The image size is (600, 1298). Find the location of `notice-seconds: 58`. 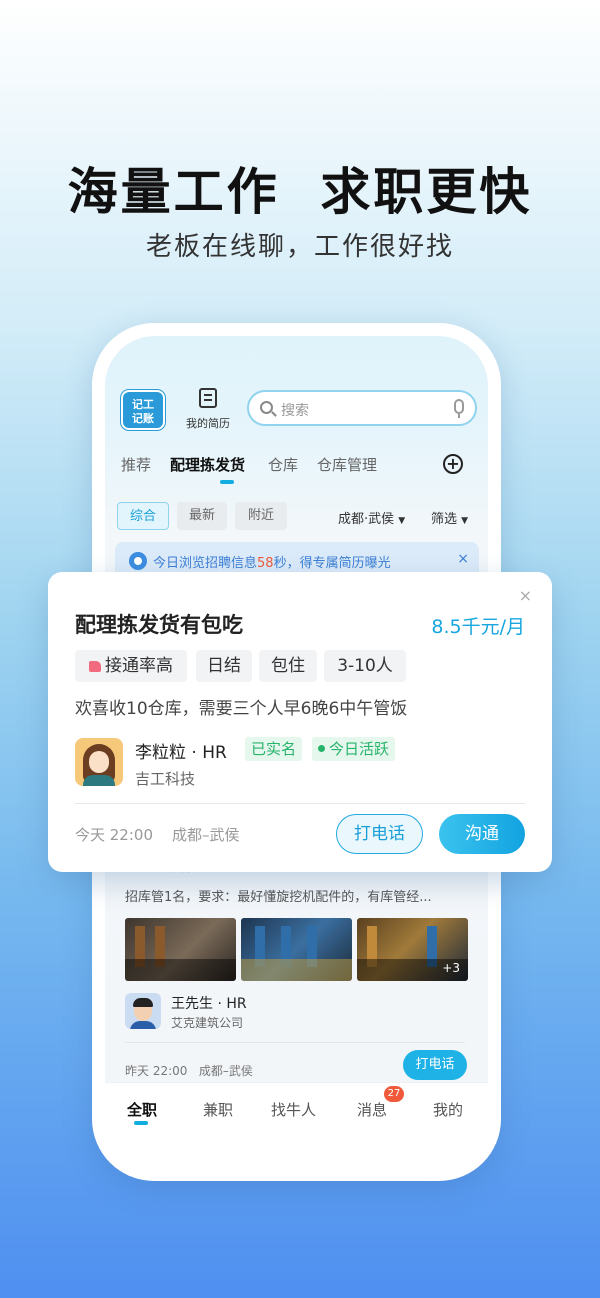

notice-seconds: 58 is located at coordinates (265, 563).